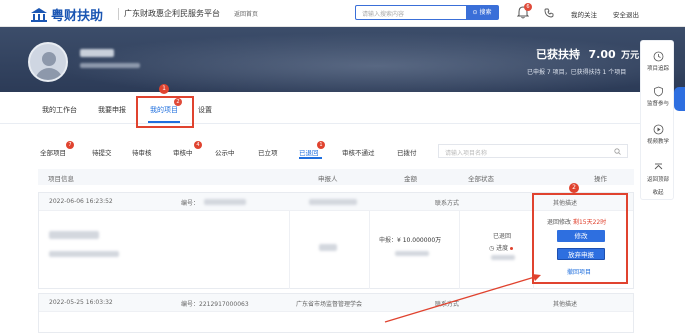  Describe the element at coordinates (503, 257) in the screenshot. I see `redacted-status-note` at that location.